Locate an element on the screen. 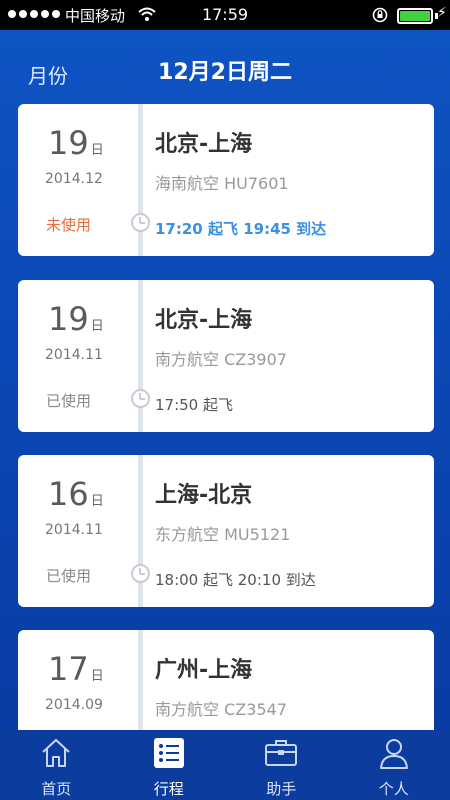  home-icon is located at coordinates (56, 753).